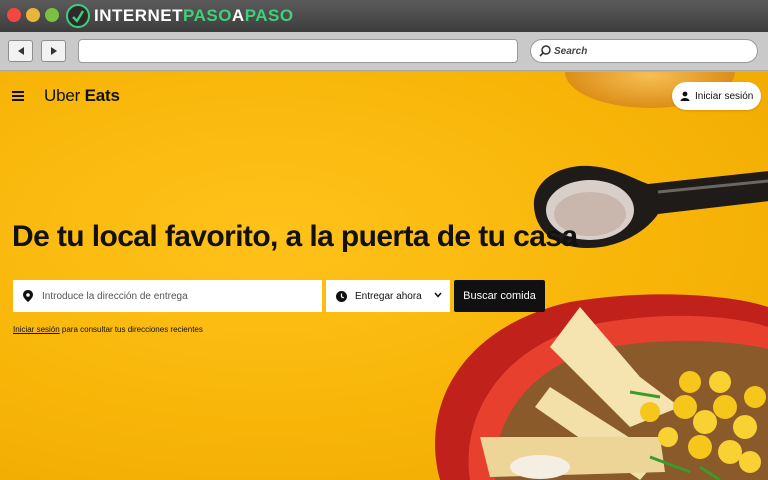 The height and width of the screenshot is (480, 768). I want to click on browser-toolbar: Search, so click(384, 51).